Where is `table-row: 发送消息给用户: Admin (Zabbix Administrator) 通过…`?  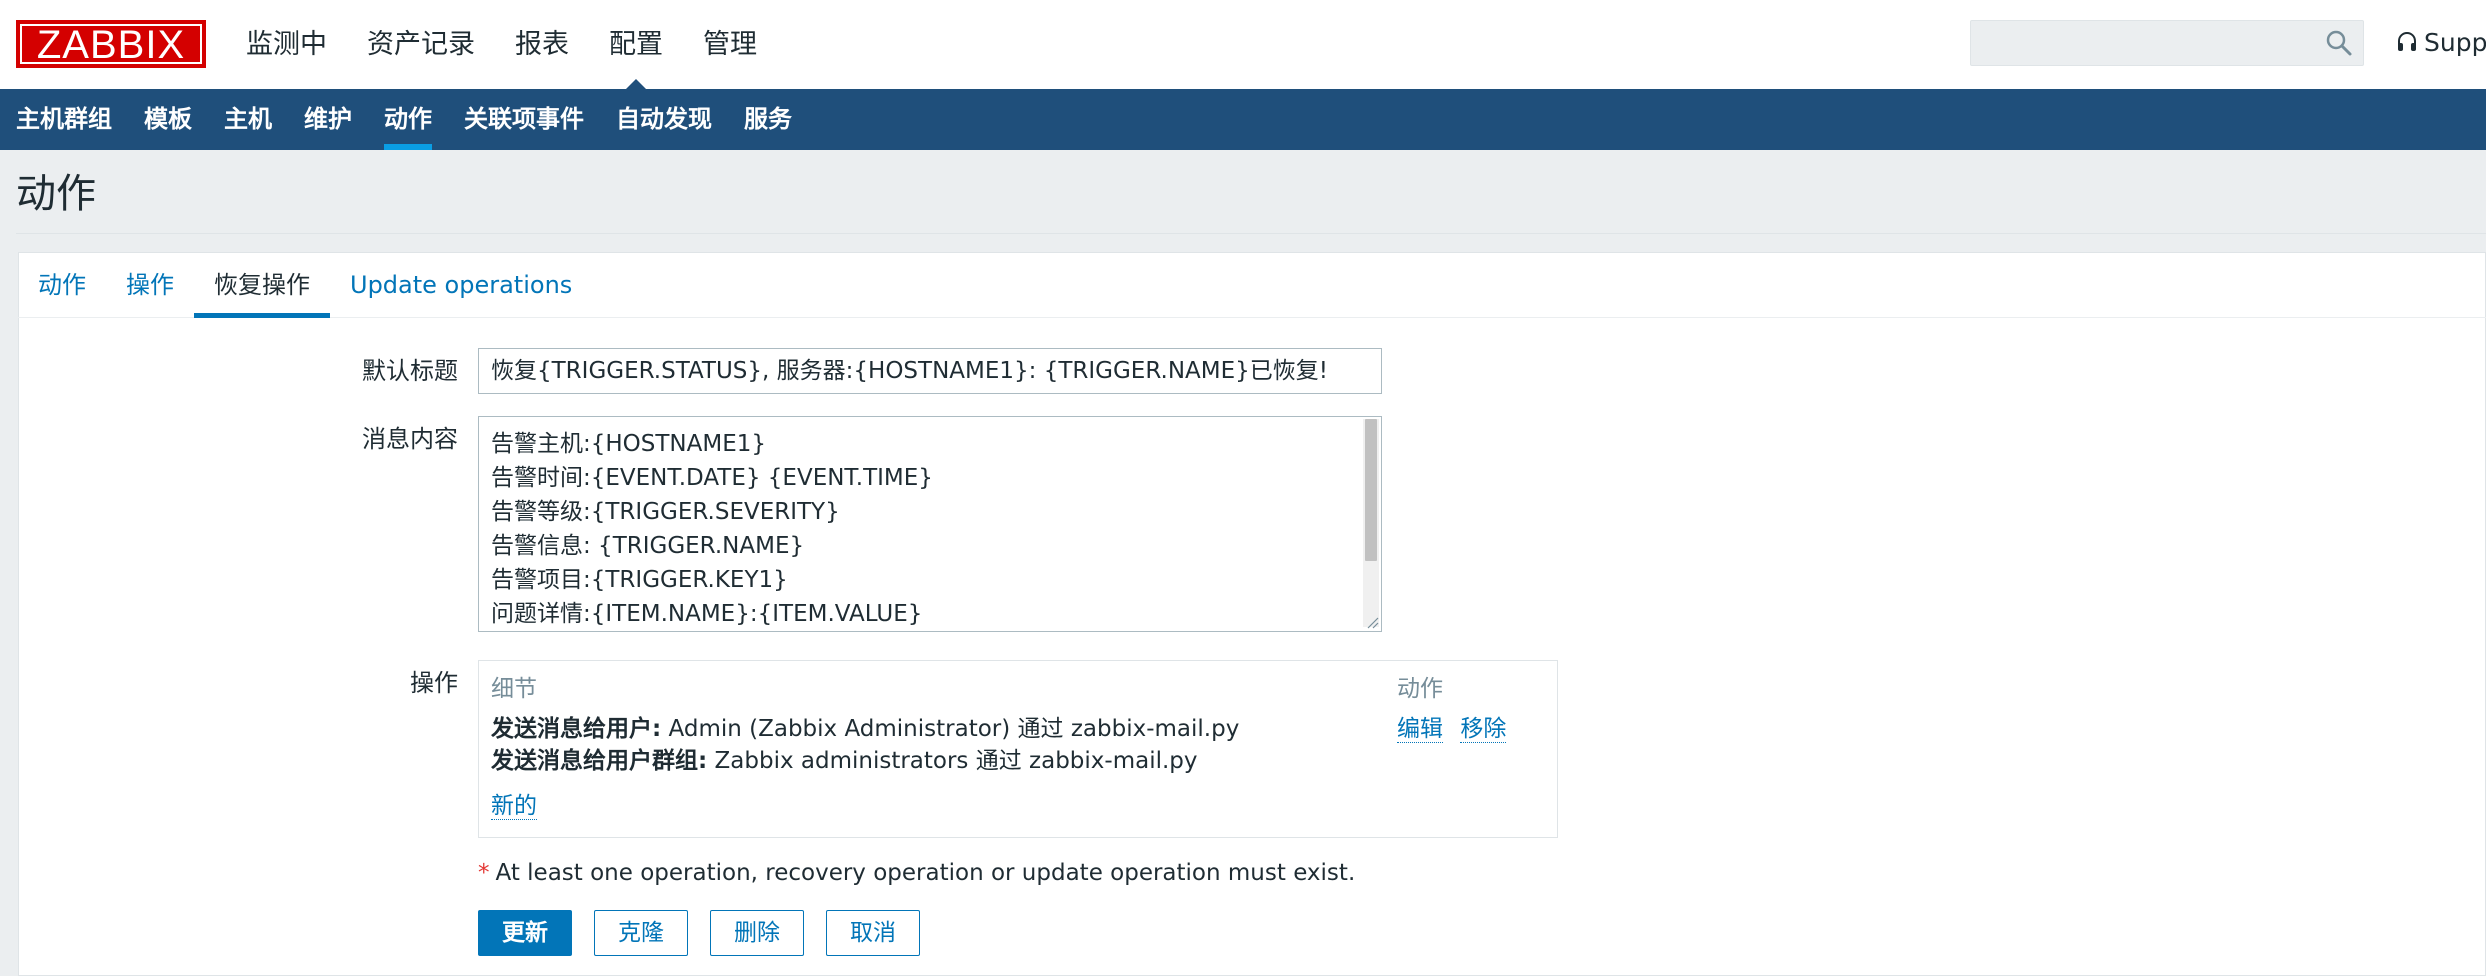
table-row: 发送消息给用户: Admin (Zabbix Administrator) 通过… is located at coordinates (865, 729).